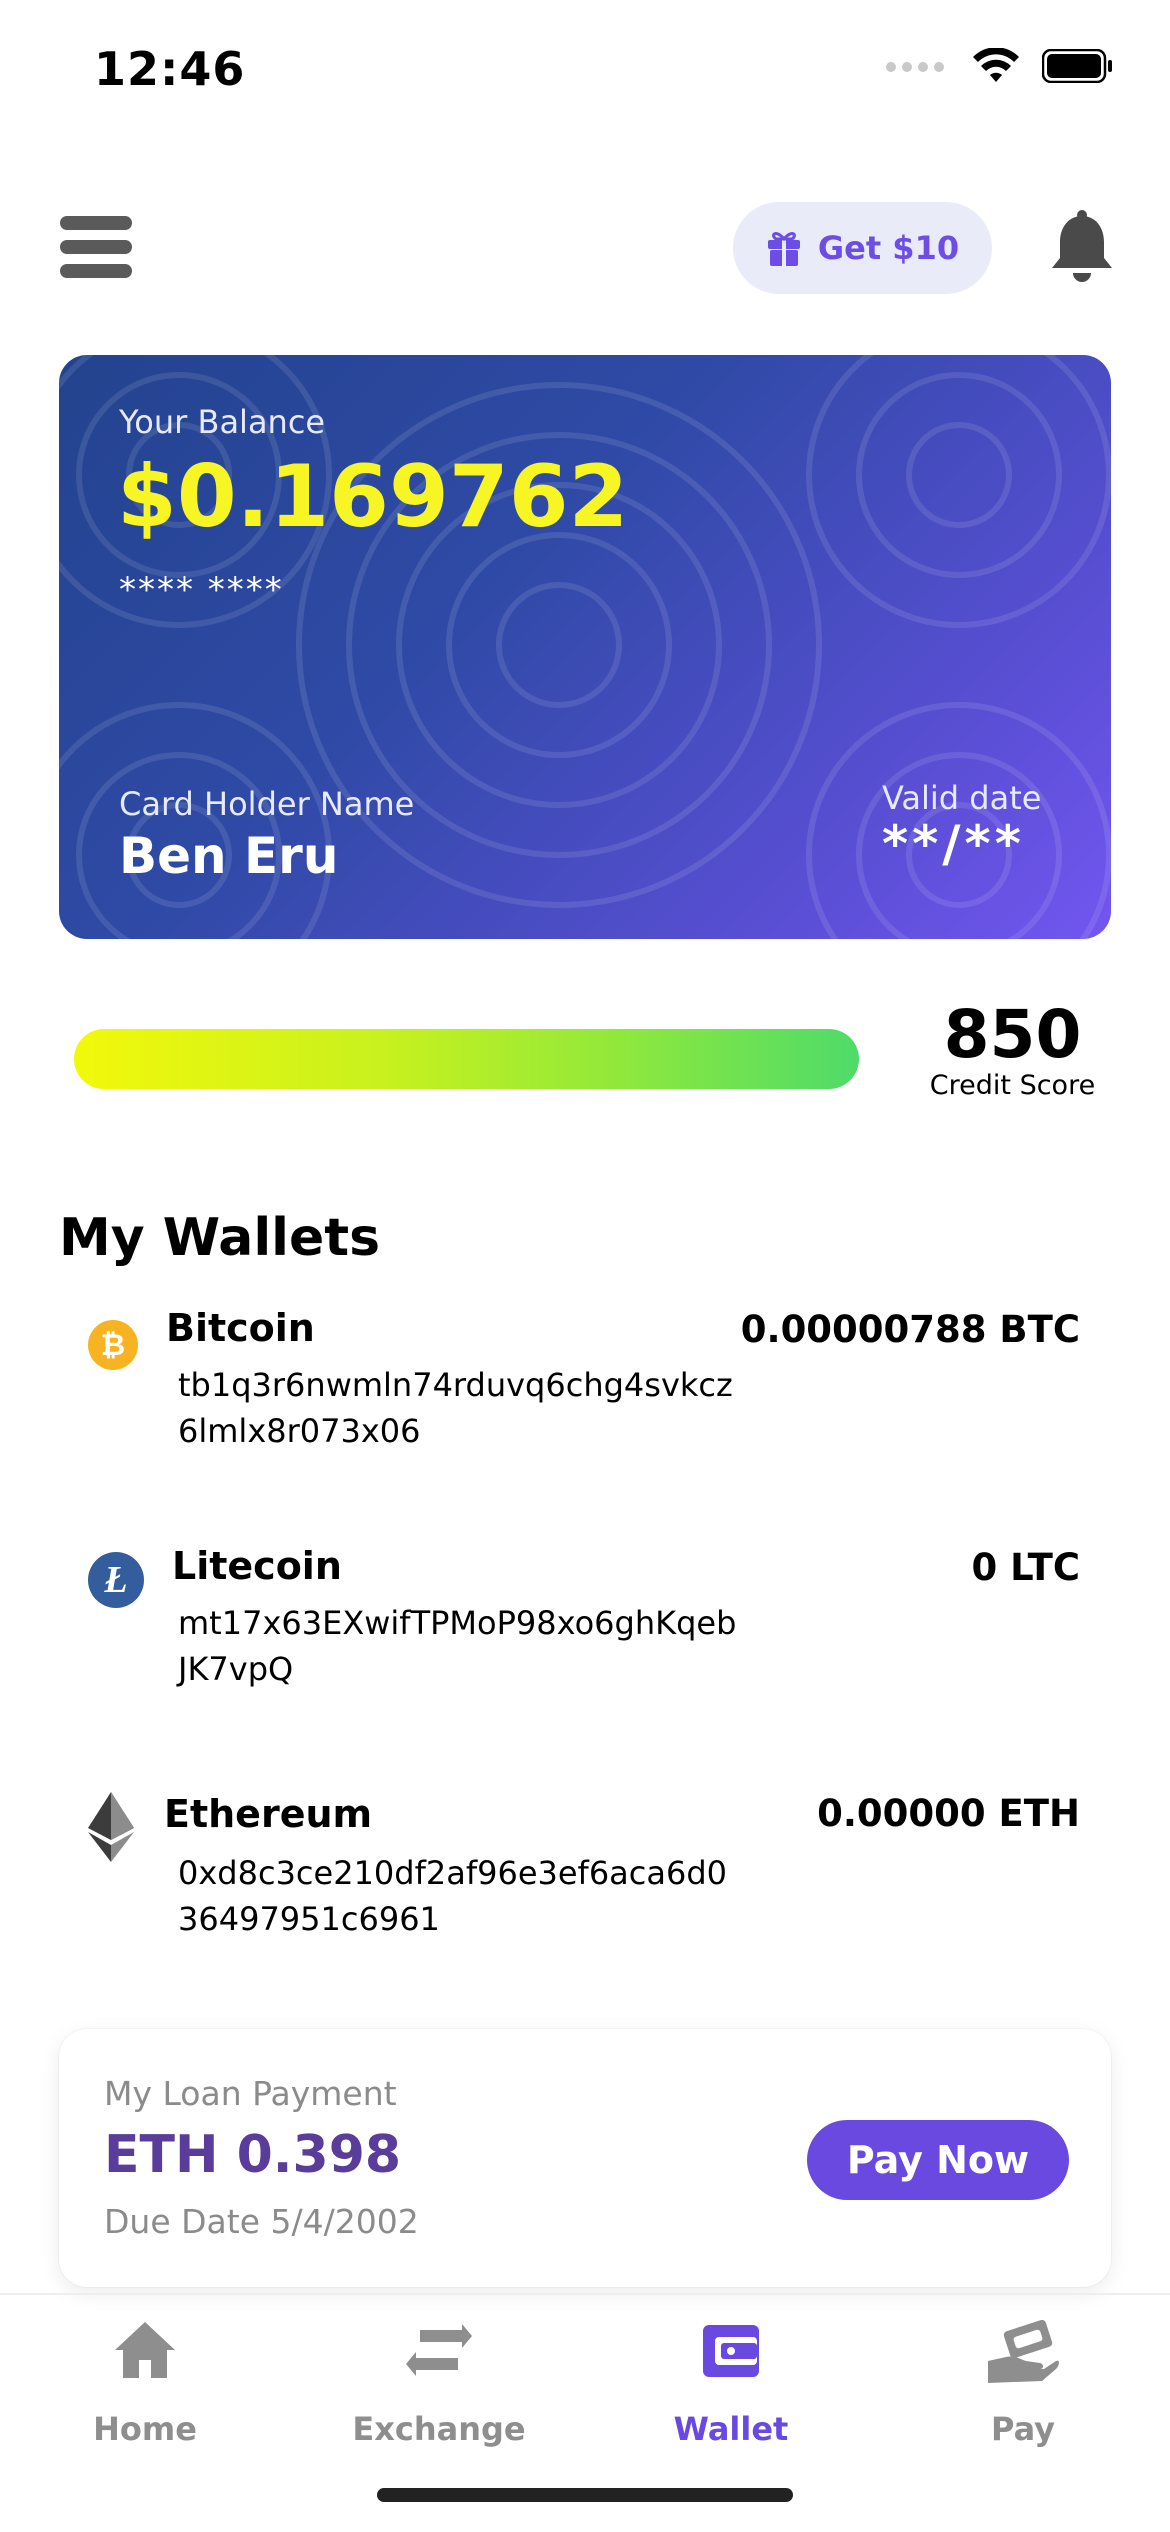  Describe the element at coordinates (948, 1813) in the screenshot. I see `wallet-amount: 0.00000 ETH` at that location.